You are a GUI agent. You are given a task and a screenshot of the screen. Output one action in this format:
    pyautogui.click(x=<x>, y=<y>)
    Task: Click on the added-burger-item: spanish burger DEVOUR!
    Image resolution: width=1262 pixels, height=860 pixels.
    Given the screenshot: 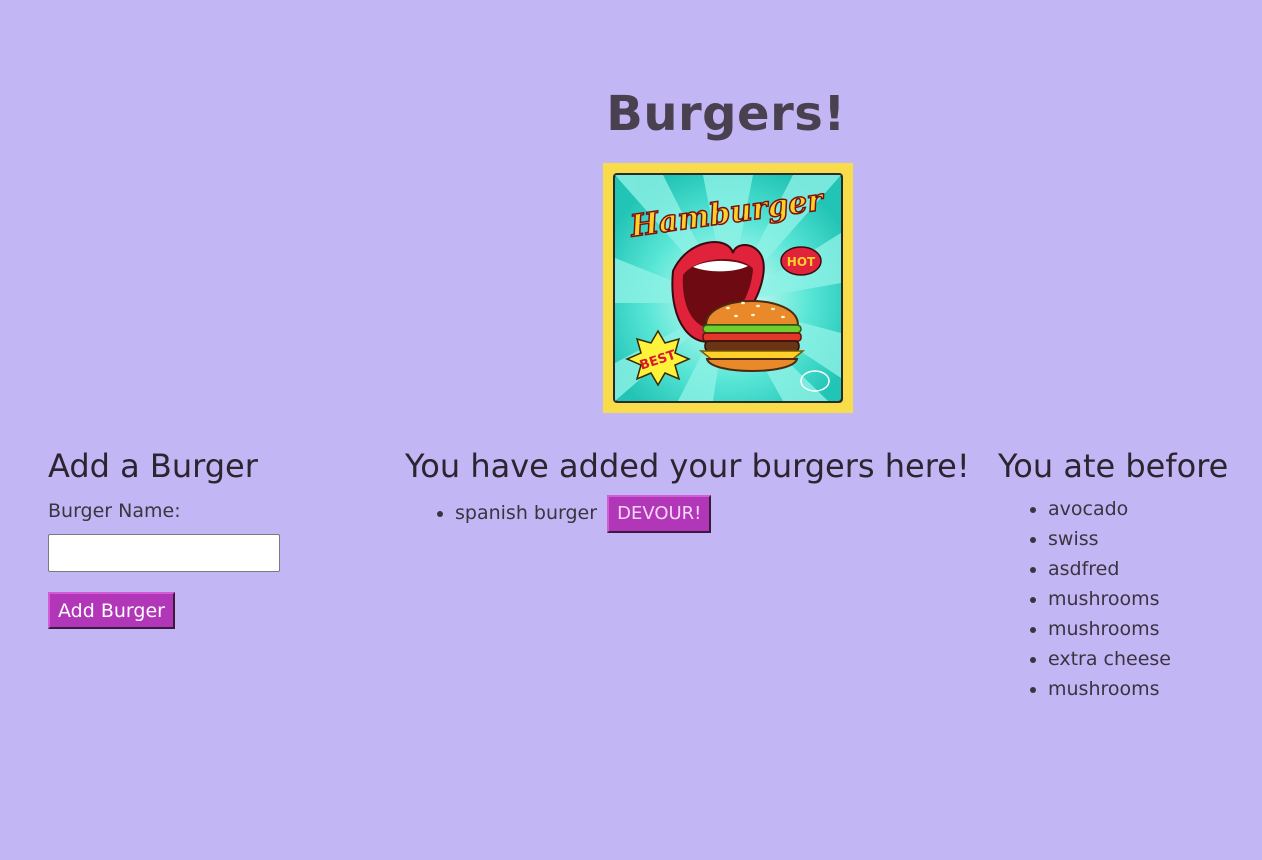 What is the action you would take?
    pyautogui.click(x=720, y=513)
    